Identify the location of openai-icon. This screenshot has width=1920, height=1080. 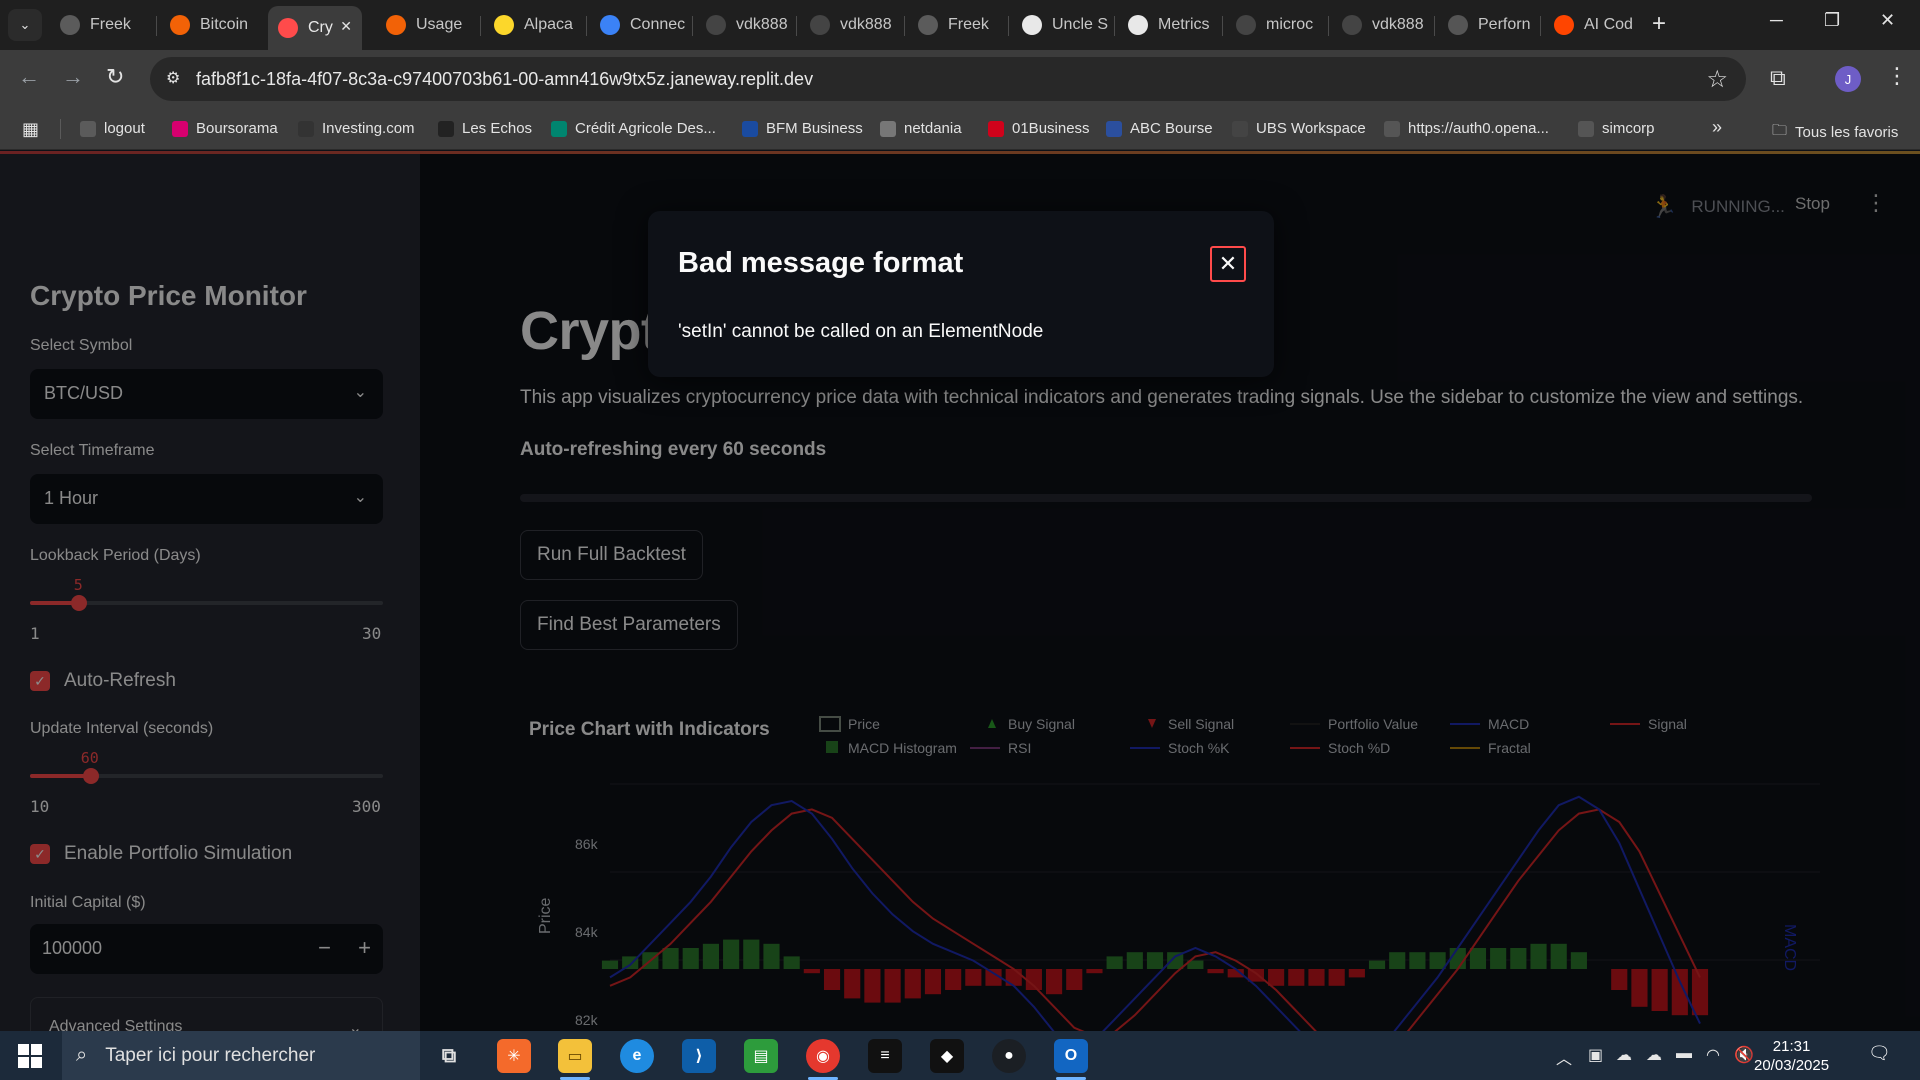
(1458, 25).